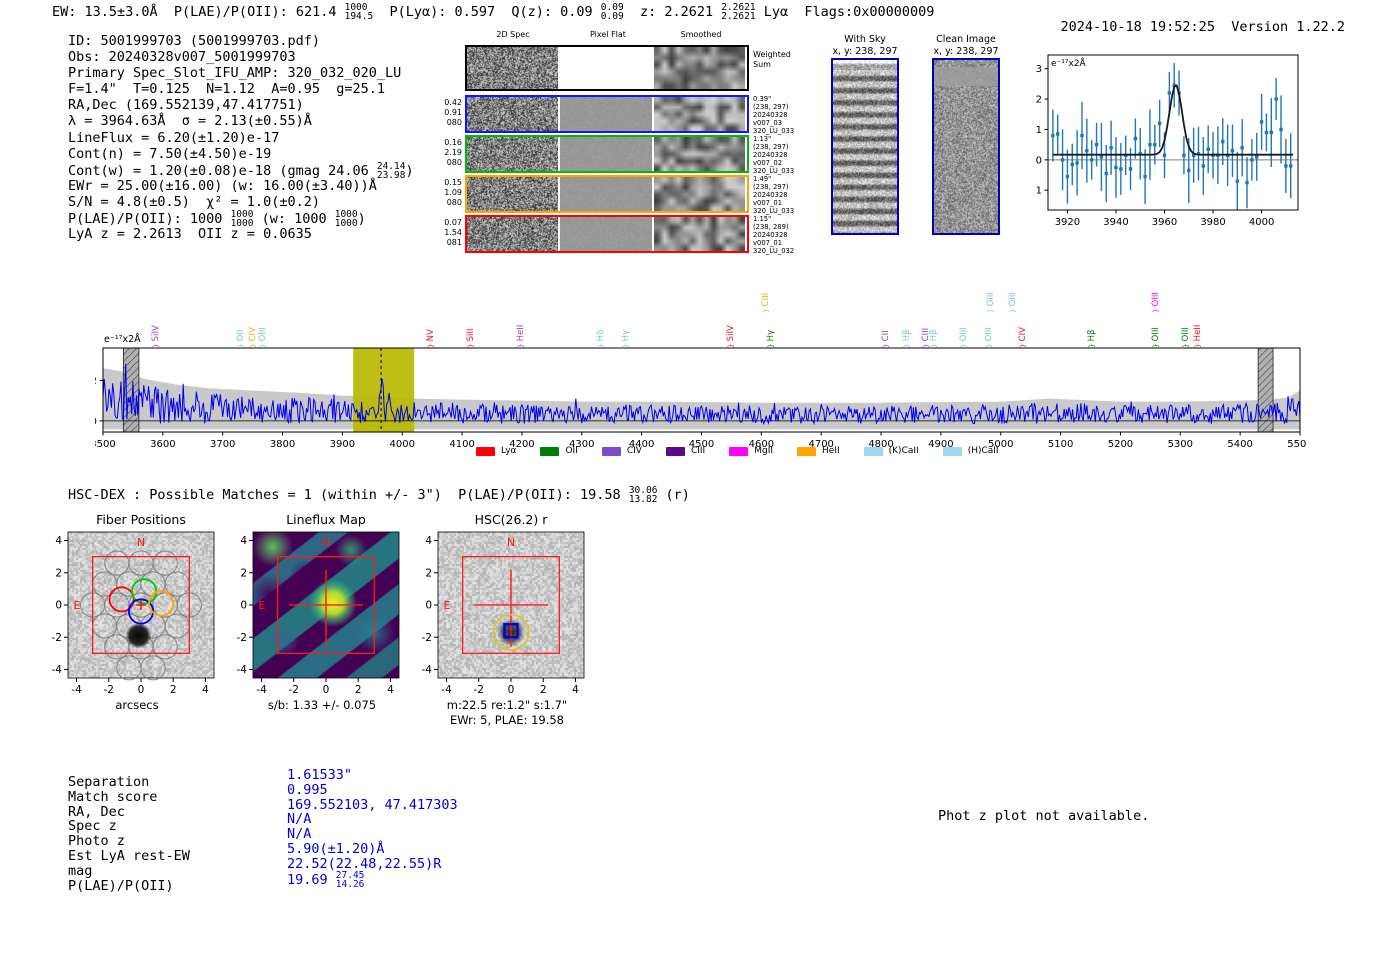 This screenshot has height=953, width=1400. I want to click on legend-label: CIII, so click(698, 451).